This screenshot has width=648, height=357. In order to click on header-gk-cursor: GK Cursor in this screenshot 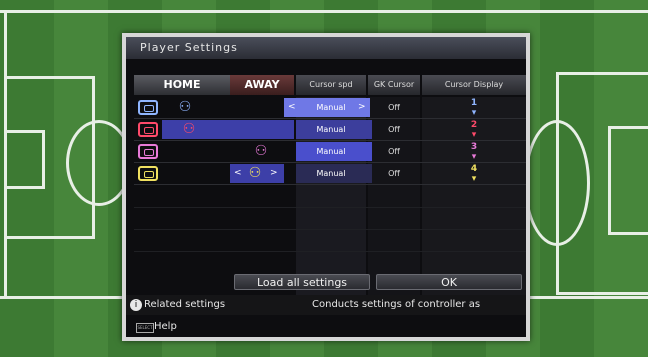, I will do `click(394, 85)`.